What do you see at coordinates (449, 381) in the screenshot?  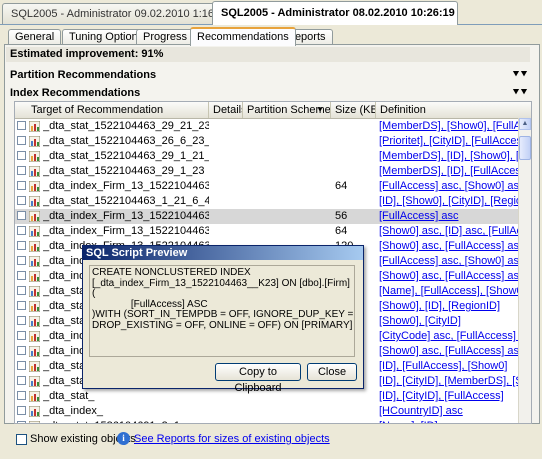 I see `row-definition-link: [ID], [CityID], [MemberDS], [Show0]` at bounding box center [449, 381].